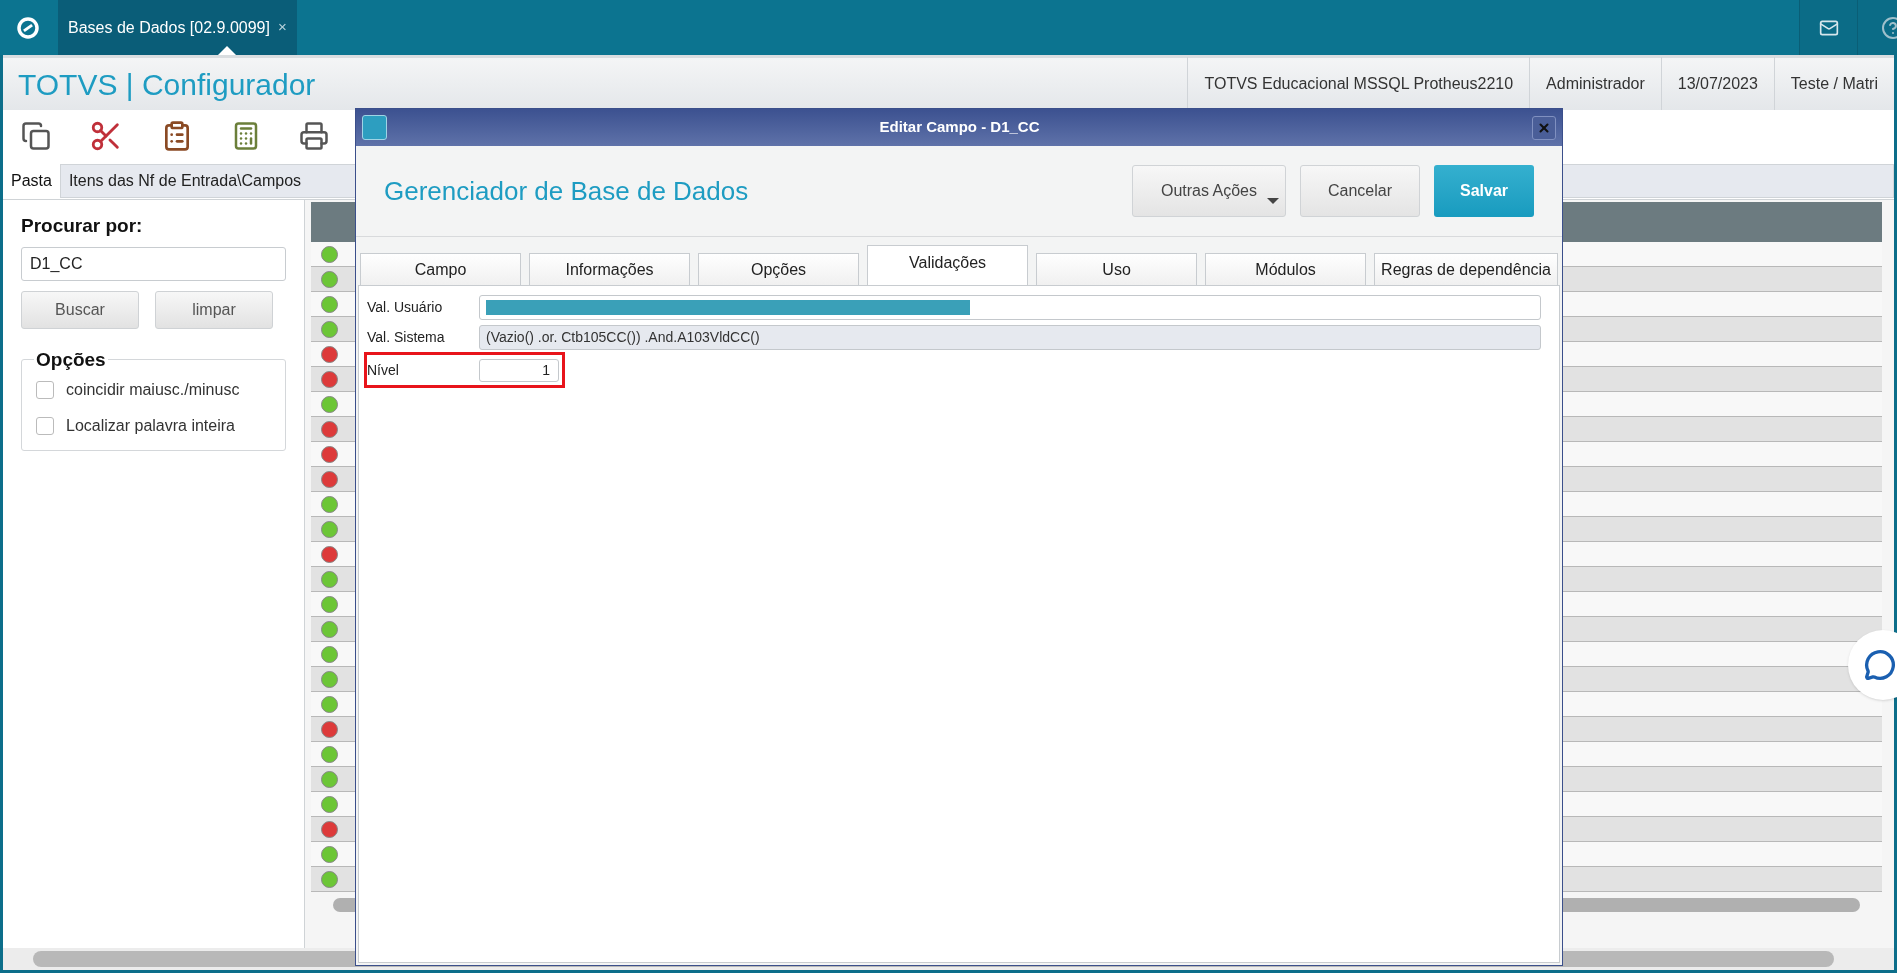 Image resolution: width=1897 pixels, height=973 pixels. Describe the element at coordinates (1010, 307) in the screenshot. I see `input-field` at that location.